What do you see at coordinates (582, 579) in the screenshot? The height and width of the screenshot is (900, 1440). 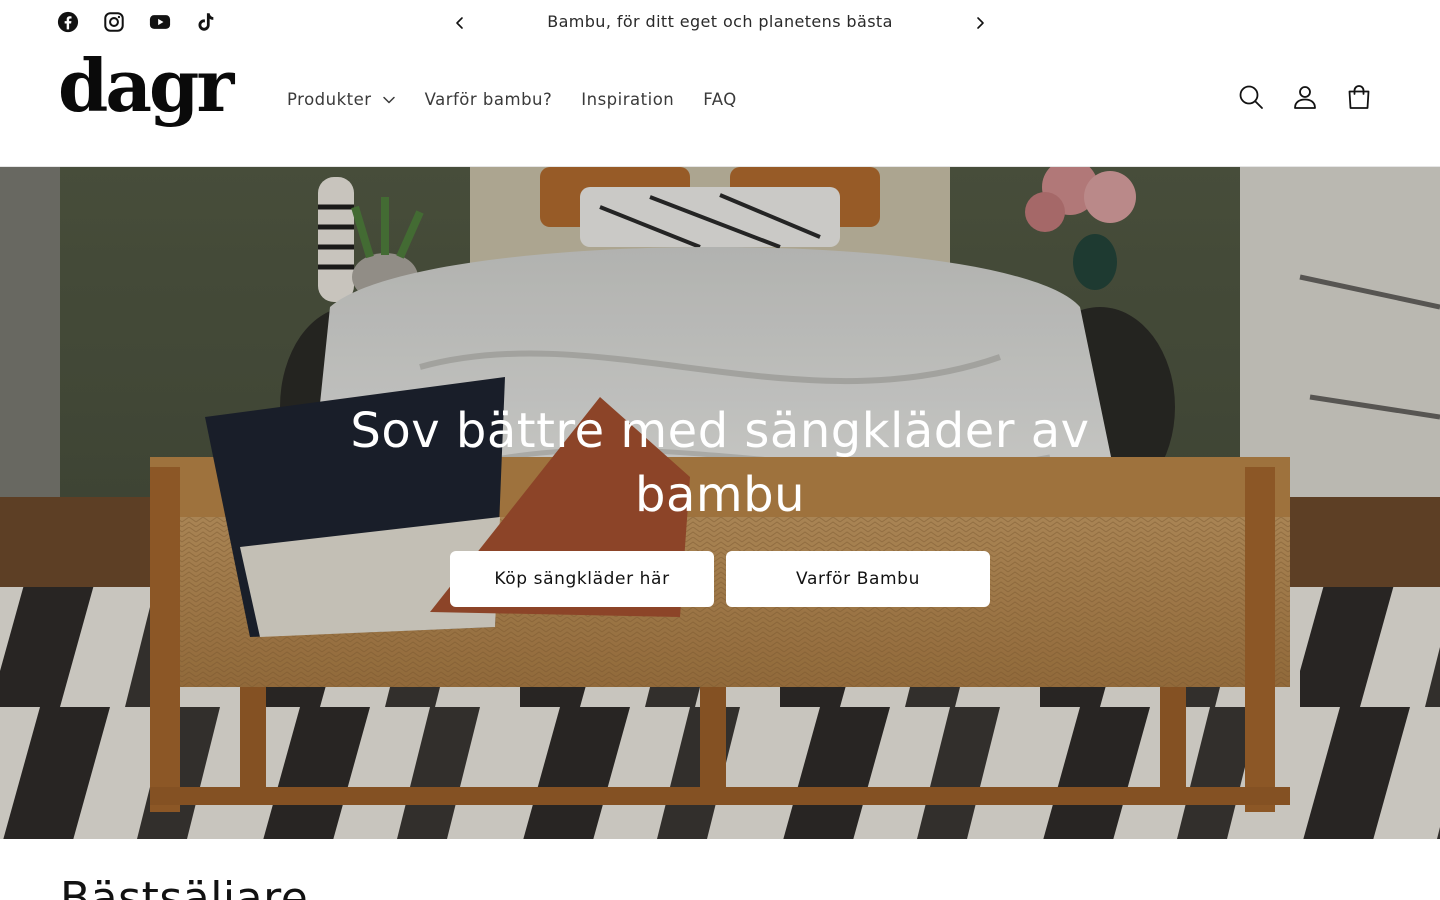 I see `shop-bedding-button: Köp sängkläder här` at bounding box center [582, 579].